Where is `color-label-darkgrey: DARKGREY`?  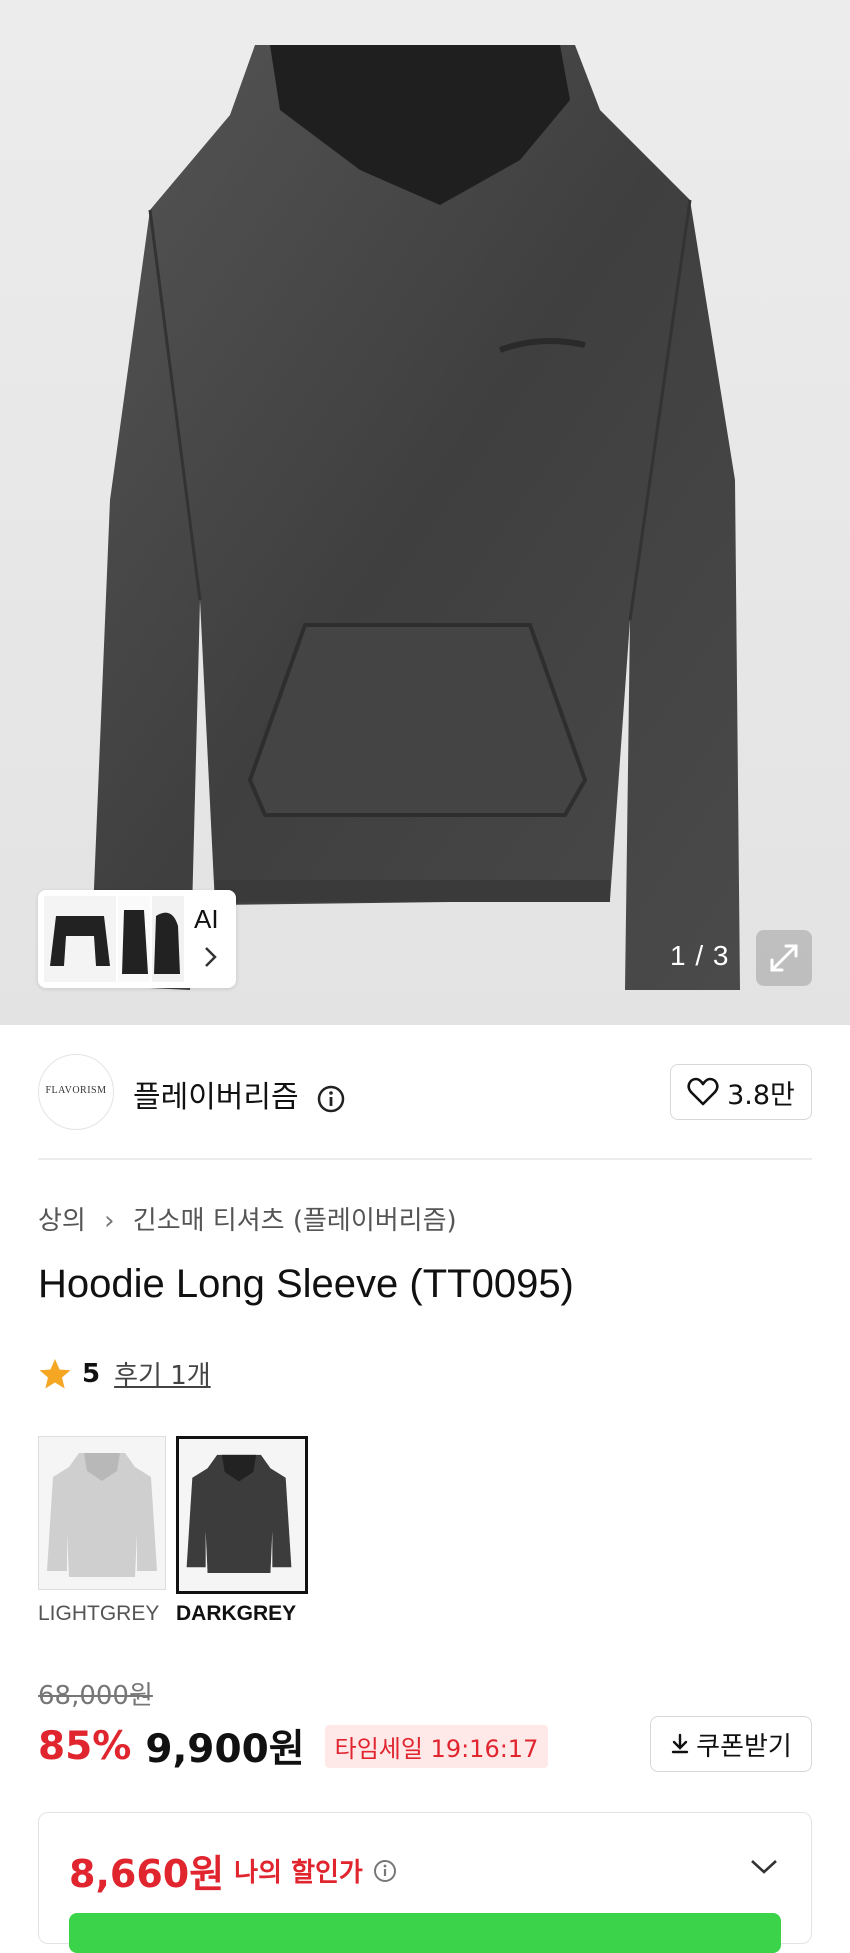
color-label-darkgrey: DARKGREY is located at coordinates (236, 1613).